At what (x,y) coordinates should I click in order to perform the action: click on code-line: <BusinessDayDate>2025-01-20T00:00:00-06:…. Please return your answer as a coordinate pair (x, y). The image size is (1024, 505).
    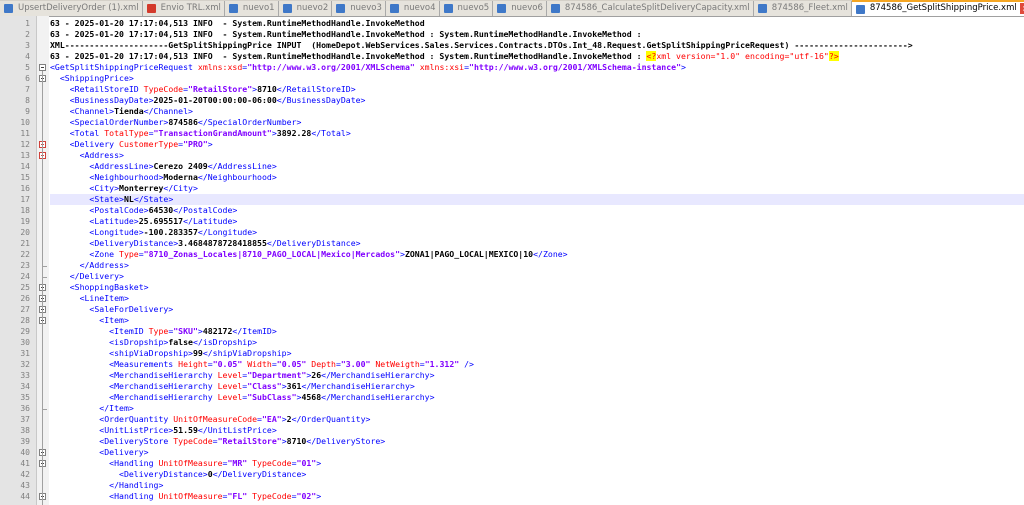
    Looking at the image, I should click on (208, 100).